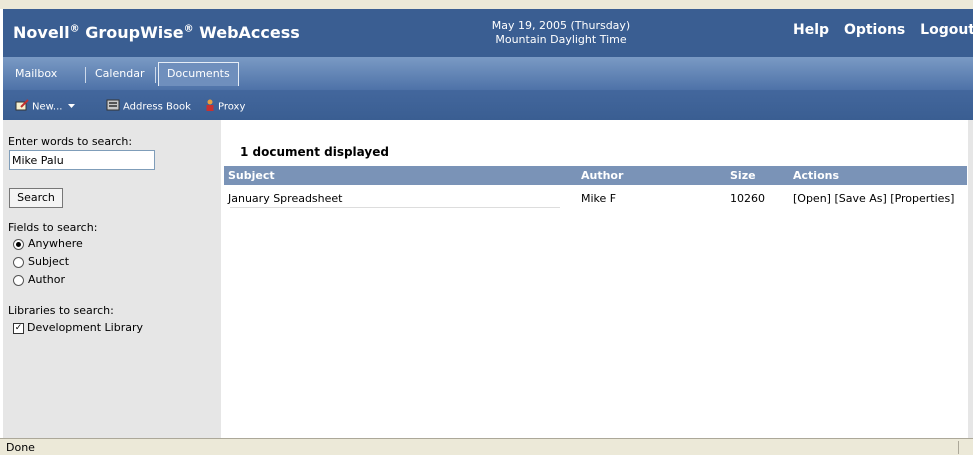 The height and width of the screenshot is (455, 973). What do you see at coordinates (71, 106) in the screenshot?
I see `dropdown-arrow-icon` at bounding box center [71, 106].